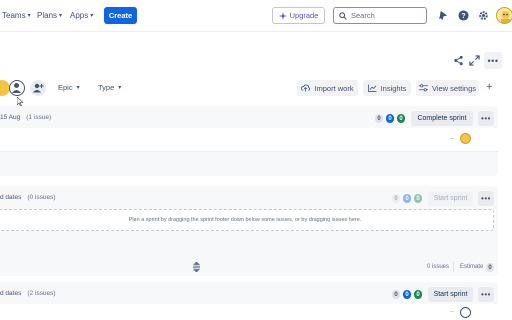 The height and width of the screenshot is (320, 512). Describe the element at coordinates (442, 118) in the screenshot. I see `complete-sprint-button: Complete sprint` at that location.